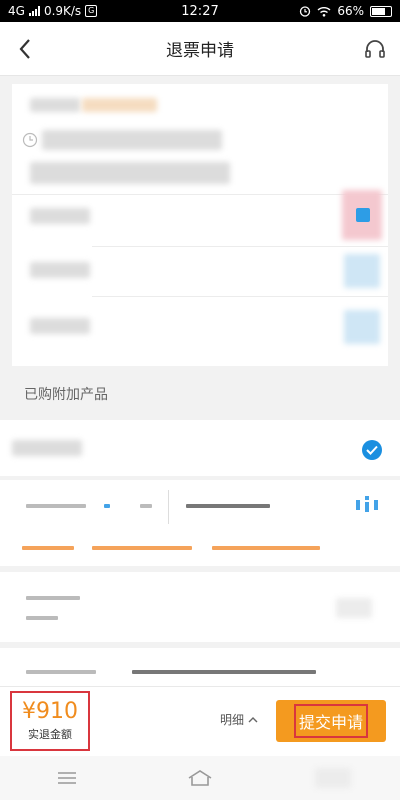 This screenshot has width=400, height=800. Describe the element at coordinates (50, 734) in the screenshot. I see `refund-label: 实退金额` at that location.